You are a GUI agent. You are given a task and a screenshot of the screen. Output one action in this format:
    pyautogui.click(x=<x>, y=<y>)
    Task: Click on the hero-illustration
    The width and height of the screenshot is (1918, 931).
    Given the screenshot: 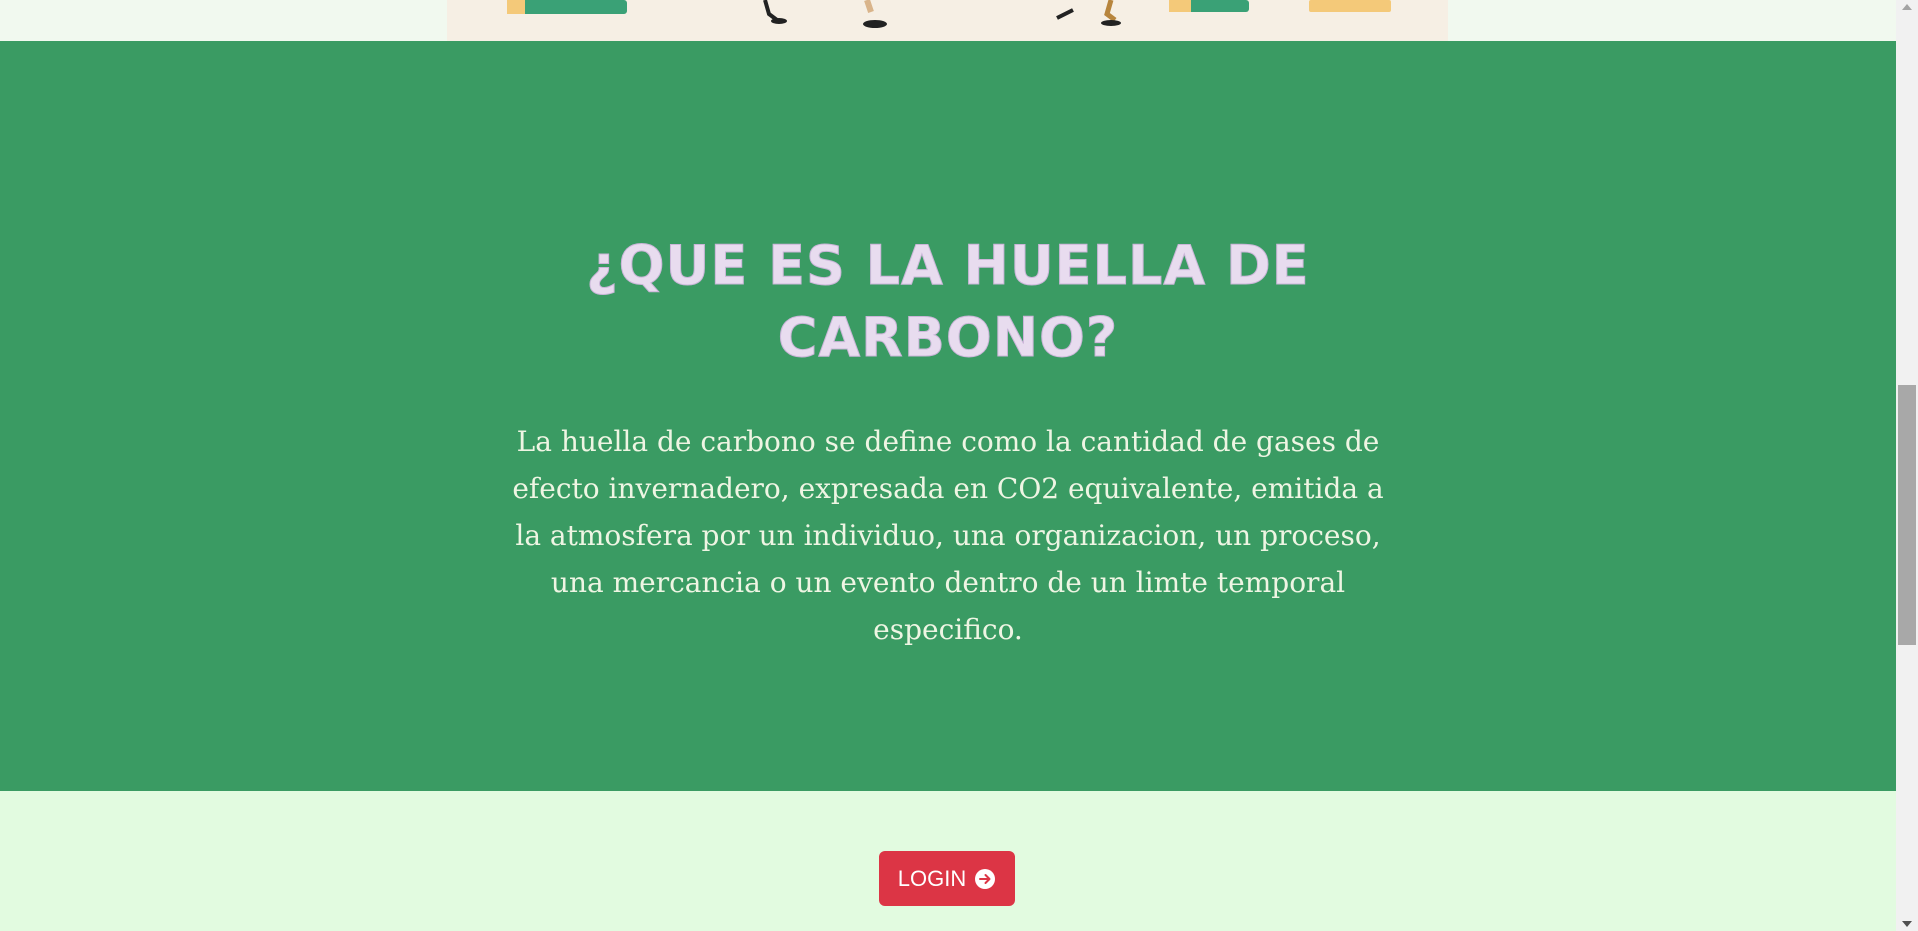 What is the action you would take?
    pyautogui.click(x=947, y=20)
    